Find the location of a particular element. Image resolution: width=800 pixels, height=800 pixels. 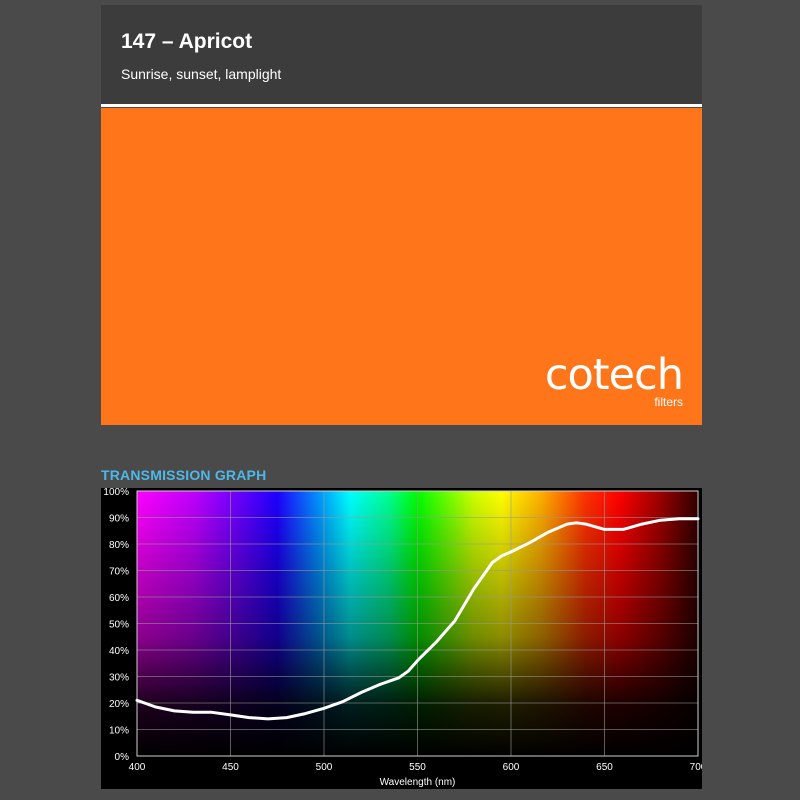

x-tick-label: 650 is located at coordinates (604, 767).